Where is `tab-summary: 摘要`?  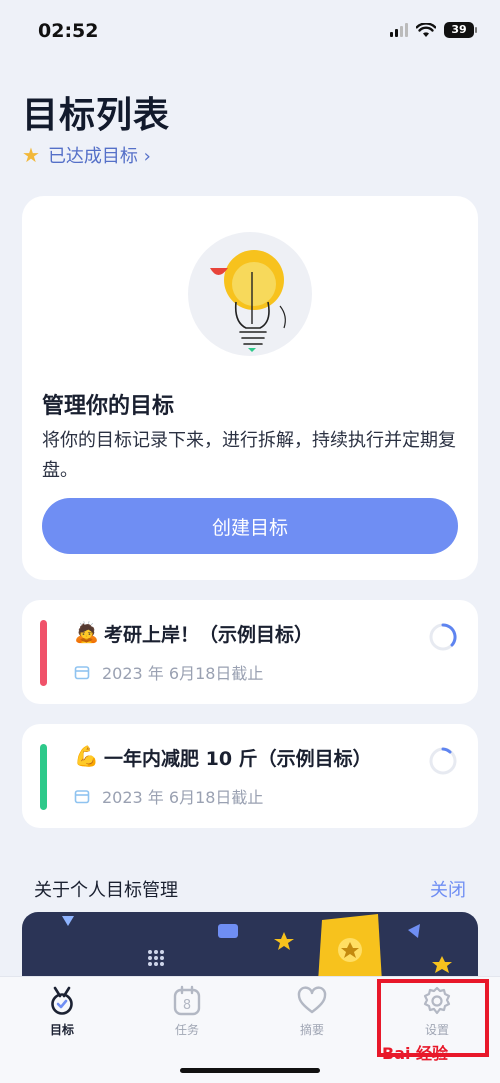 tab-summary: 摘要 is located at coordinates (312, 1011).